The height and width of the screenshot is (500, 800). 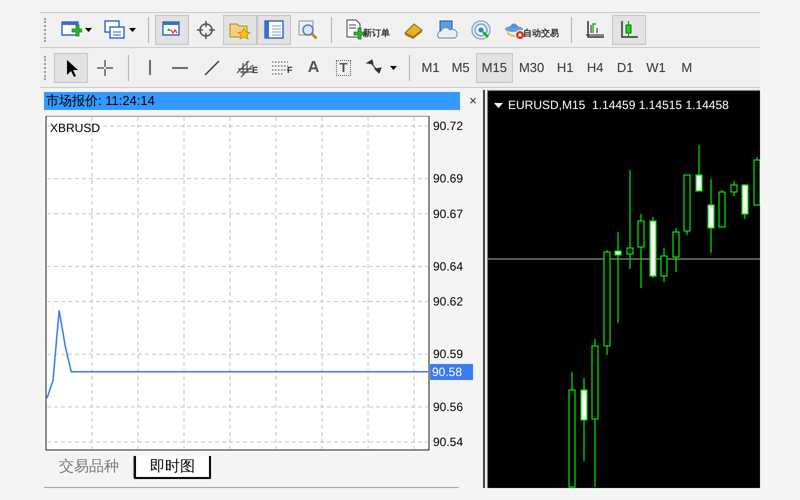 I want to click on axis-tick-label: 90.67, so click(x=448, y=213).